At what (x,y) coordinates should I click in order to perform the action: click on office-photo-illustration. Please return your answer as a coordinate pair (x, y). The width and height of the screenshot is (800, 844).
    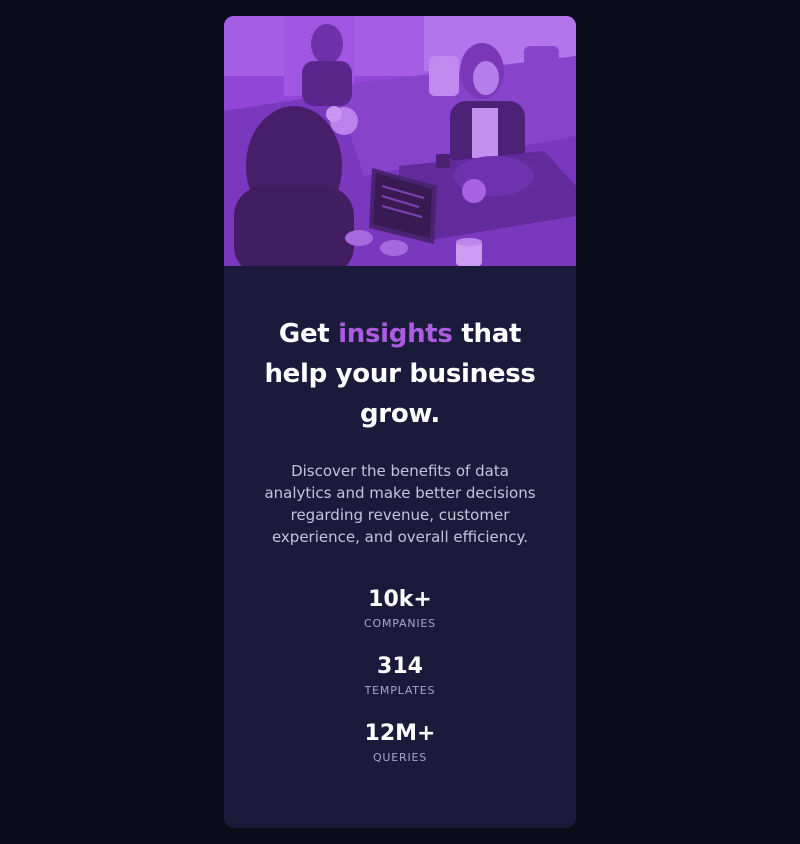
    Looking at the image, I should click on (400, 141).